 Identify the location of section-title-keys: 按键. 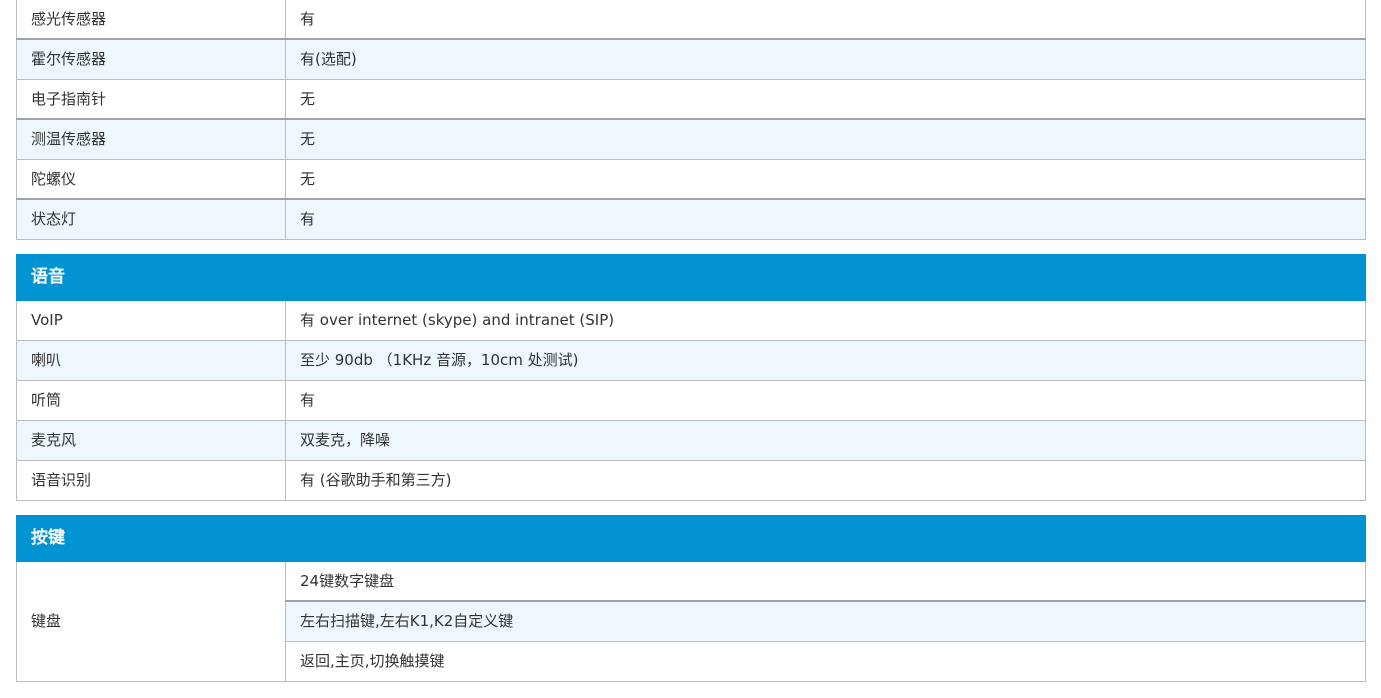
(691, 538).